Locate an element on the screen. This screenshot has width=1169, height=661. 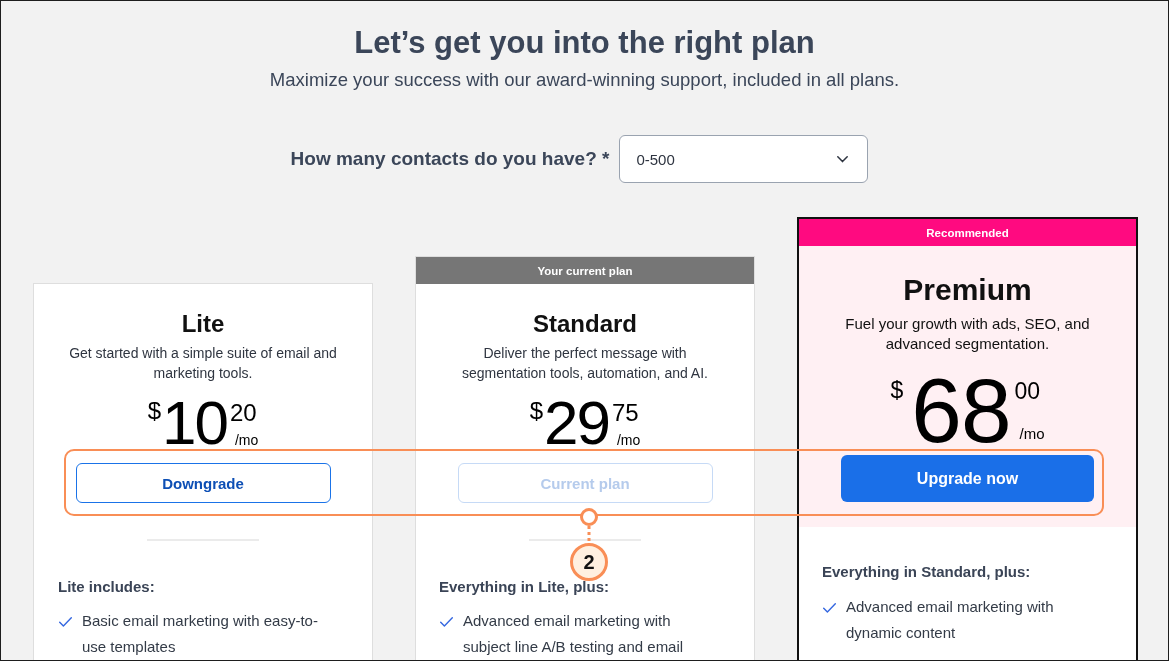
feature-text: Advanced email marketing with subject line A/B testing and email is located at coordinates (574, 634).